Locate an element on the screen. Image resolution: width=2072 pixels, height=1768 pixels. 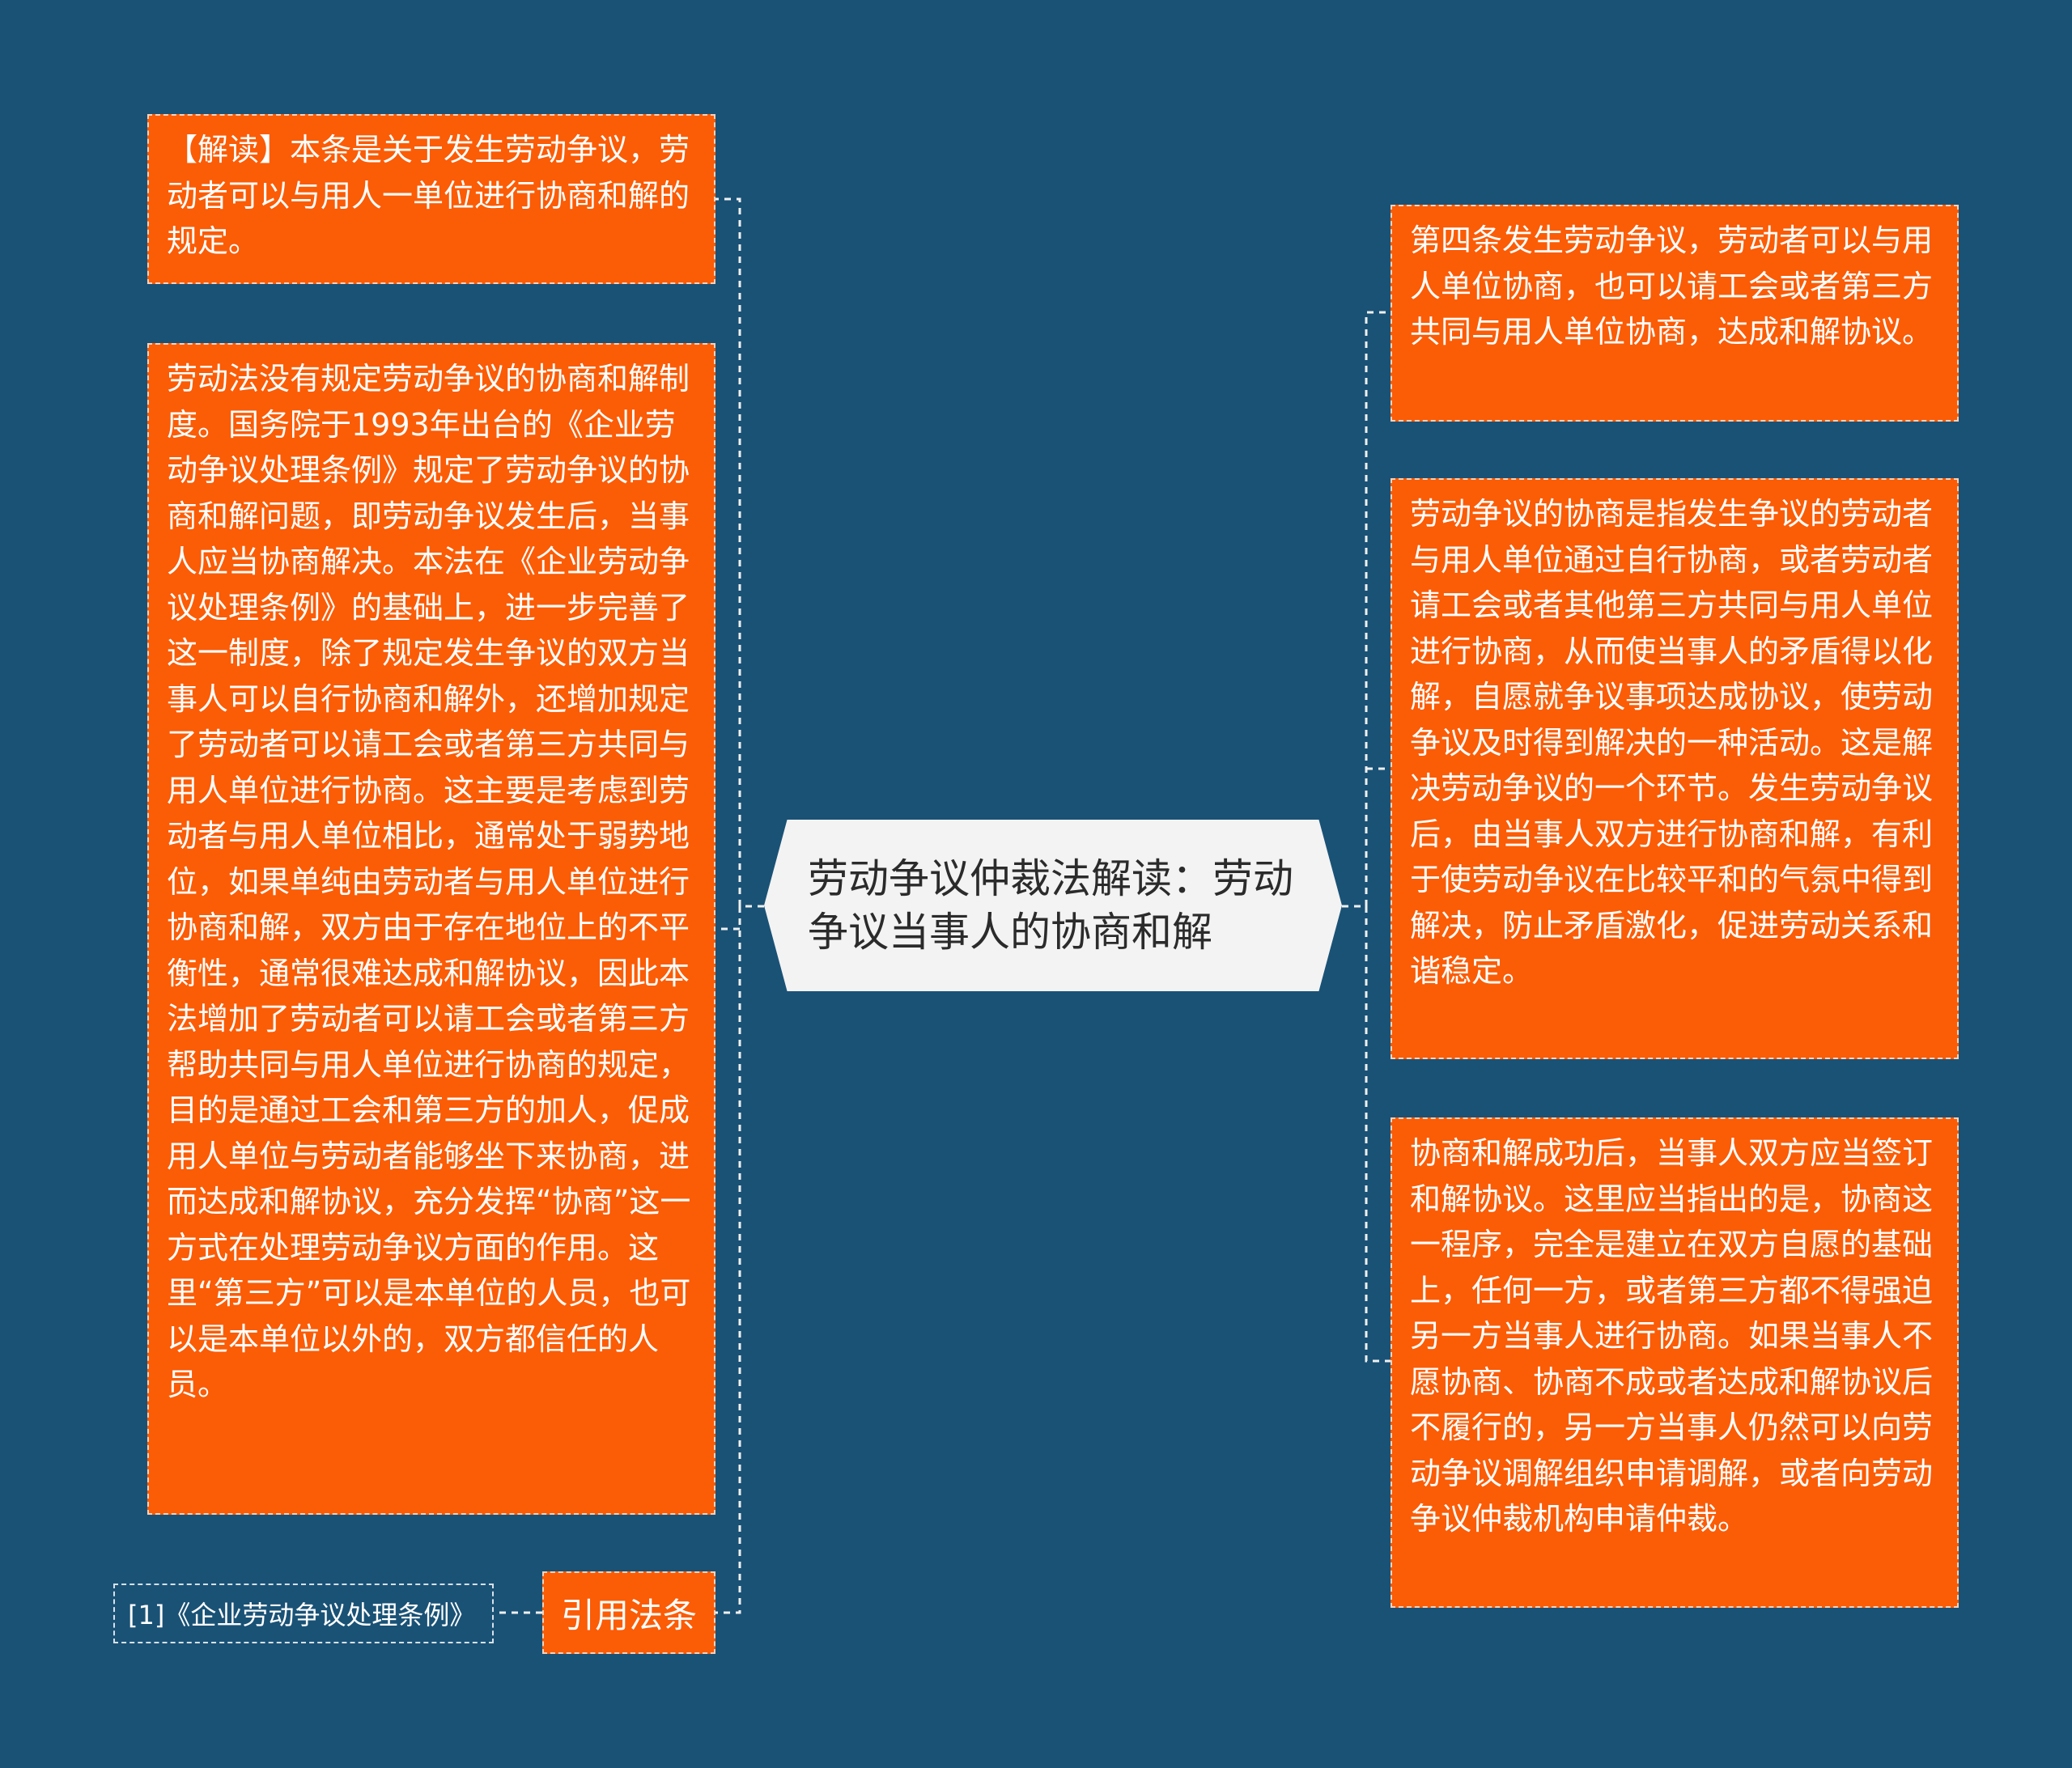
cite-law-node: 引用法条 is located at coordinates (628, 1613).